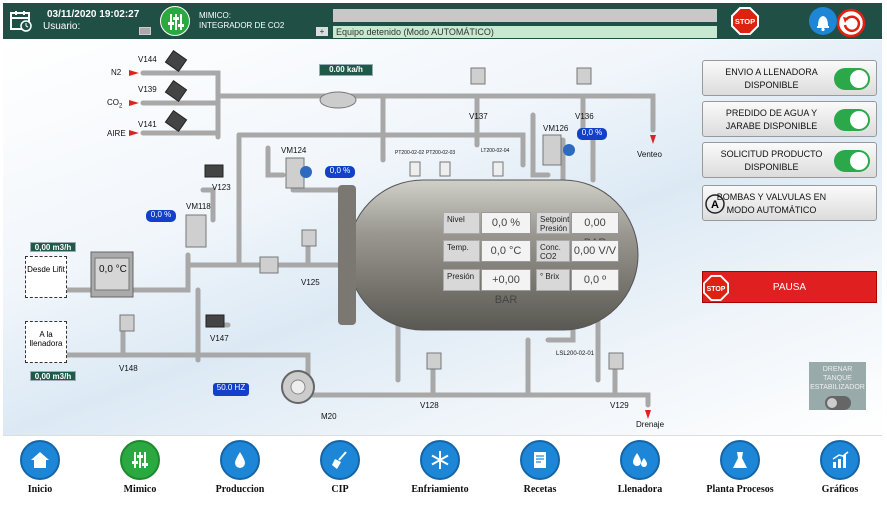 The height and width of the screenshot is (505, 887). What do you see at coordinates (837, 403) in the screenshot?
I see `drain-toggle` at bounding box center [837, 403].